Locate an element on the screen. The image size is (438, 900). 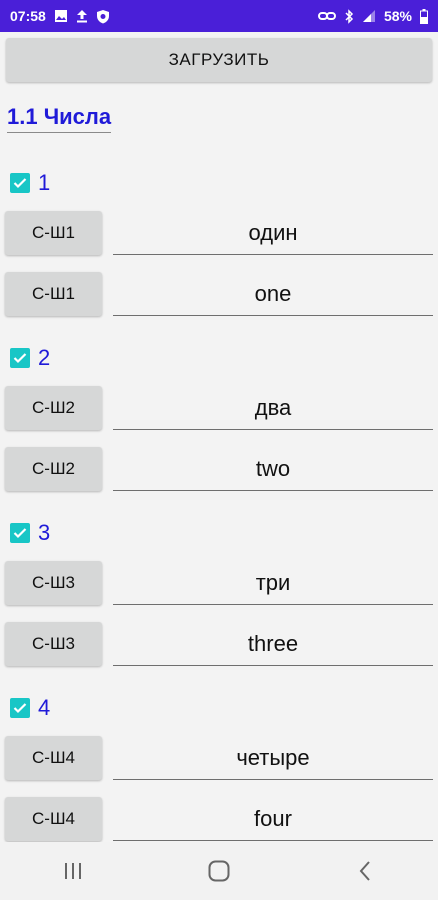
word-field: два is located at coordinates (273, 408).